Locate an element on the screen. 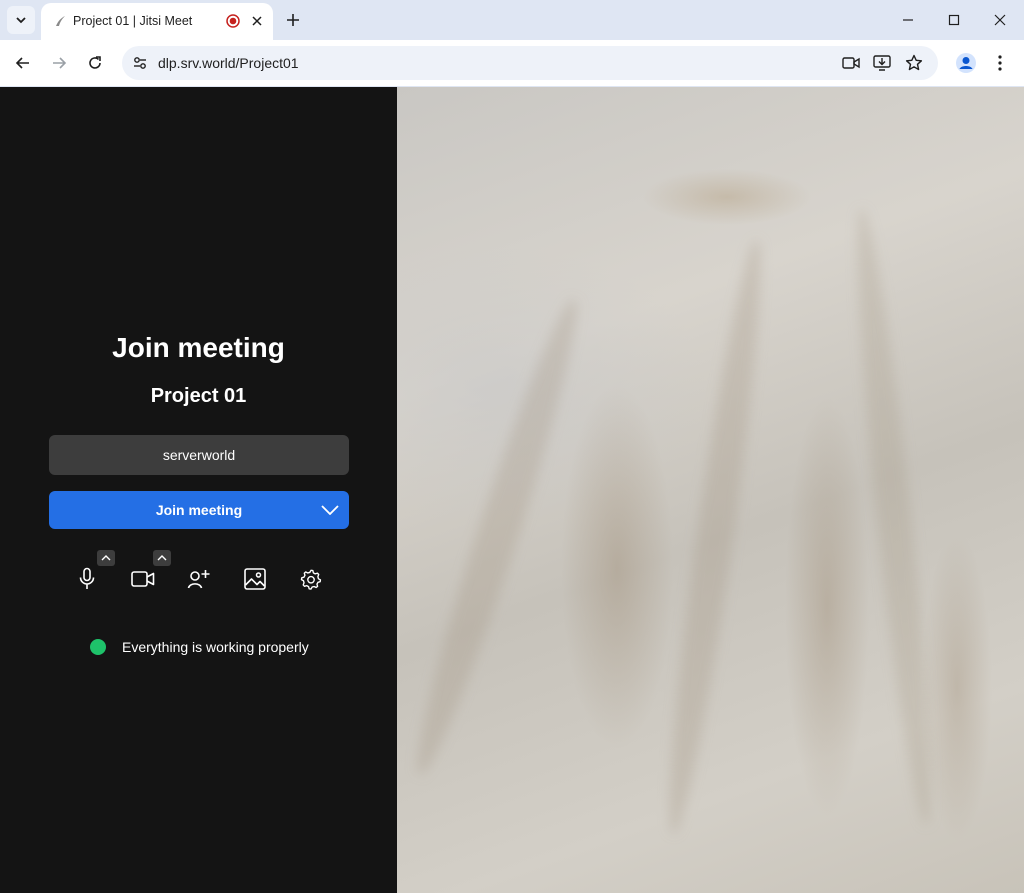 This screenshot has width=1024, height=893. plus-icon is located at coordinates (293, 20).